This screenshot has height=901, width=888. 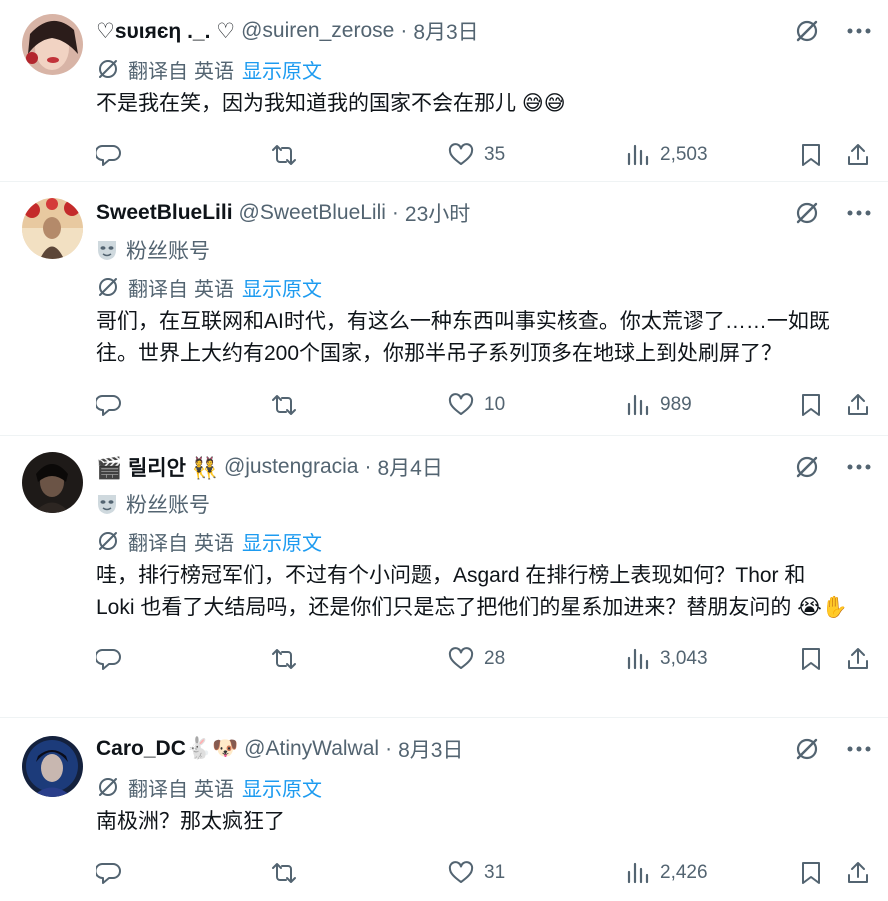 I want to click on display-name: 🎬 릴리안 👯, so click(x=157, y=467).